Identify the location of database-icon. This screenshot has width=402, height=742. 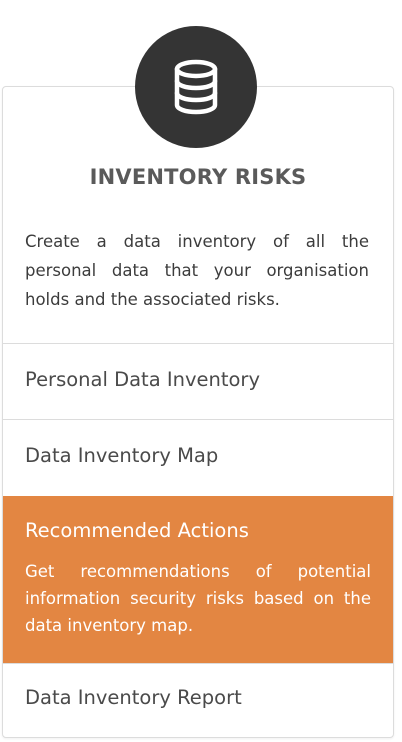
(196, 87).